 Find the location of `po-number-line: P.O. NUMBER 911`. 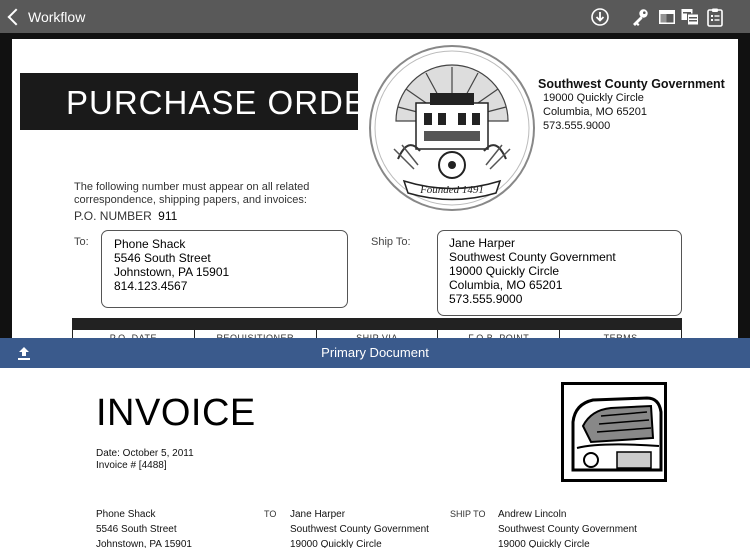

po-number-line: P.O. NUMBER 911 is located at coordinates (125, 216).